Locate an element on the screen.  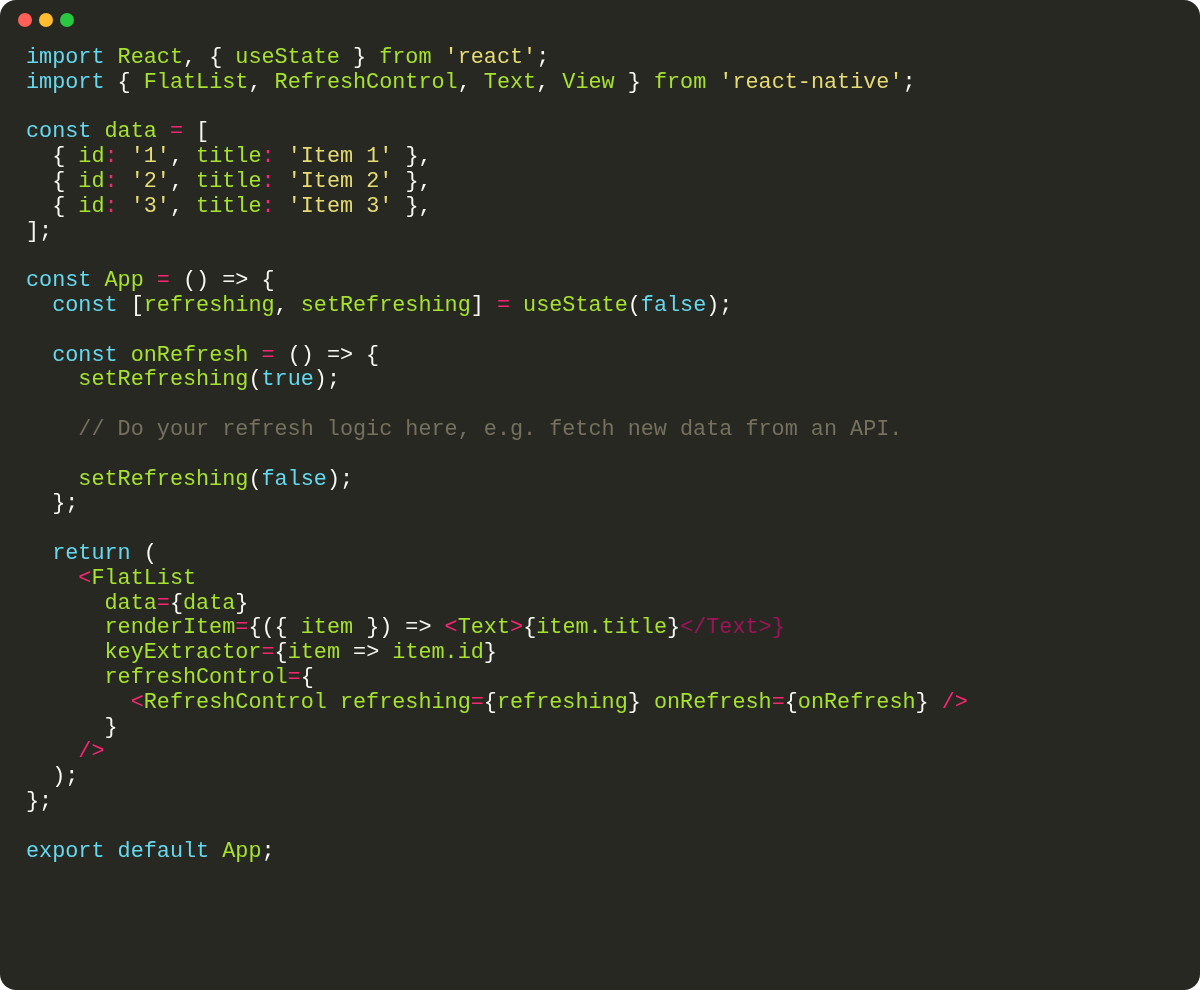
code-line: } is located at coordinates (111, 728).